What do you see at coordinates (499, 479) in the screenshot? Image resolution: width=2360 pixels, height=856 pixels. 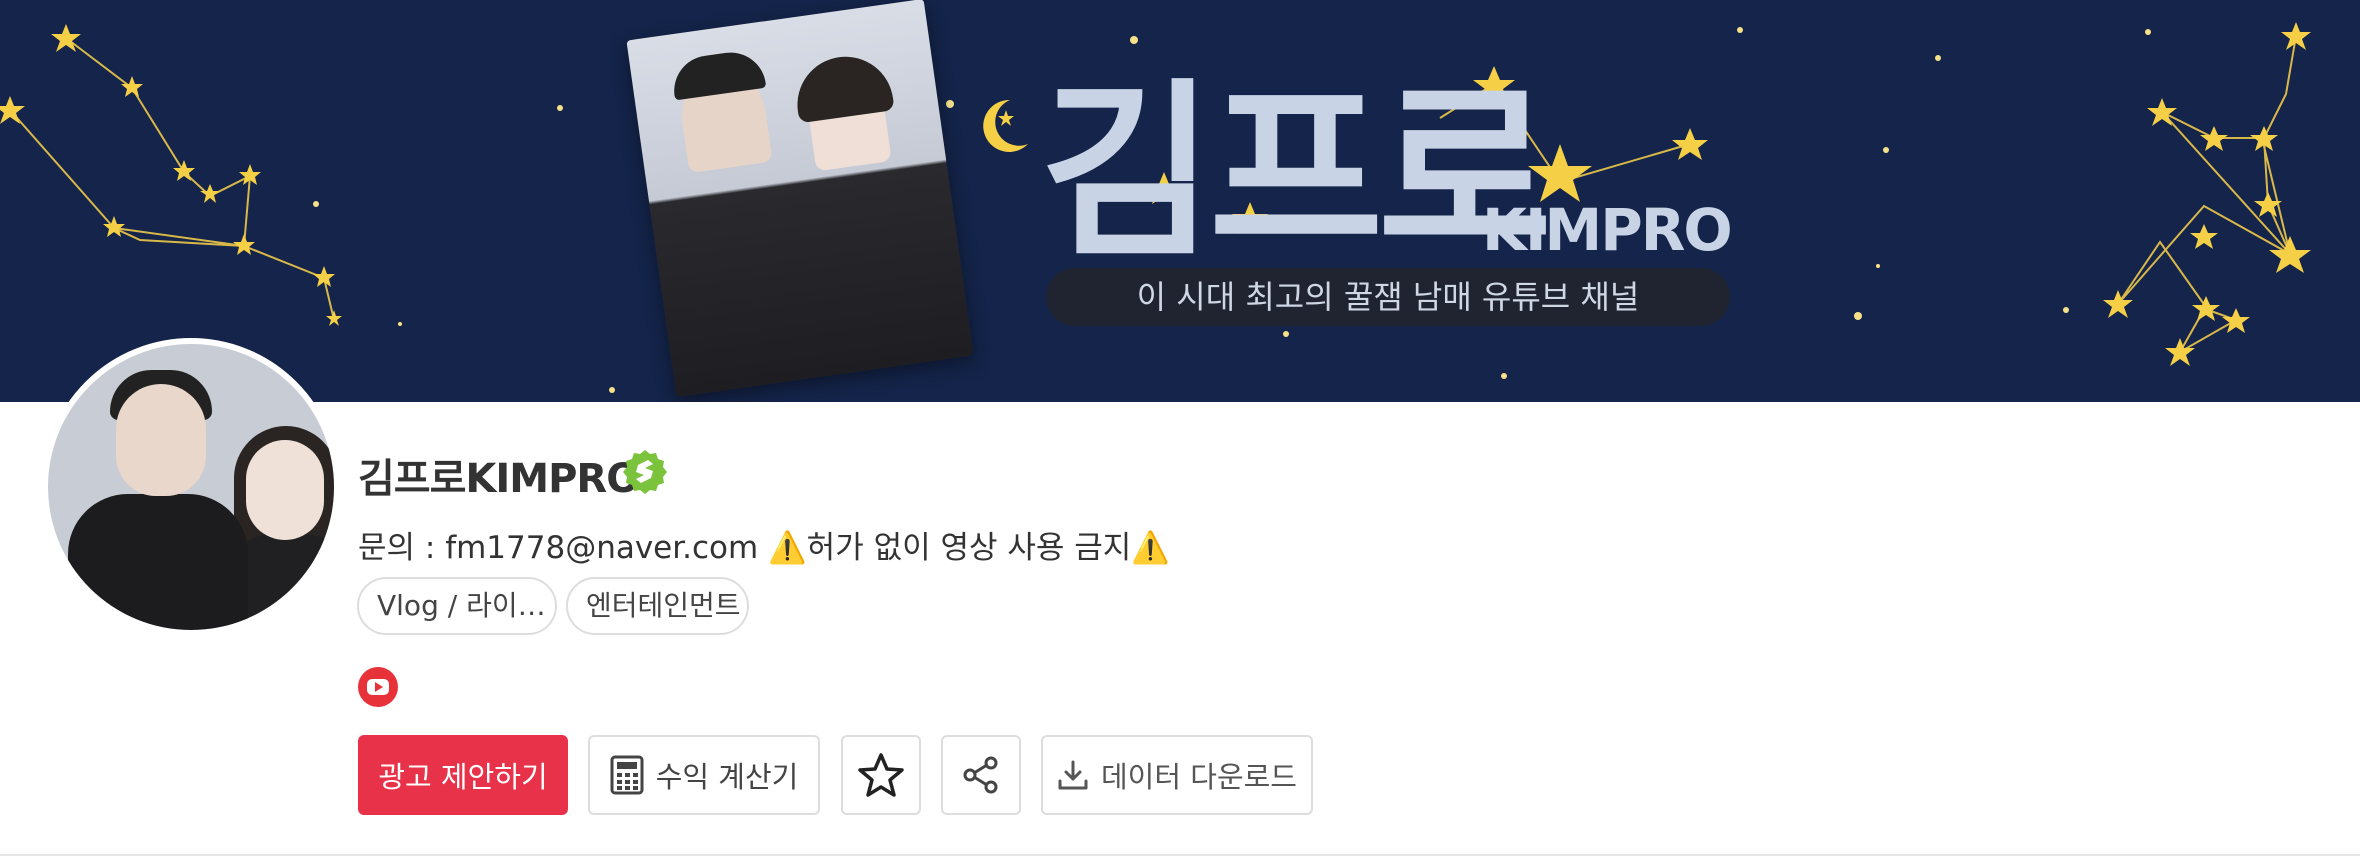 I see `channel-name: 김프로KIMPRO` at bounding box center [499, 479].